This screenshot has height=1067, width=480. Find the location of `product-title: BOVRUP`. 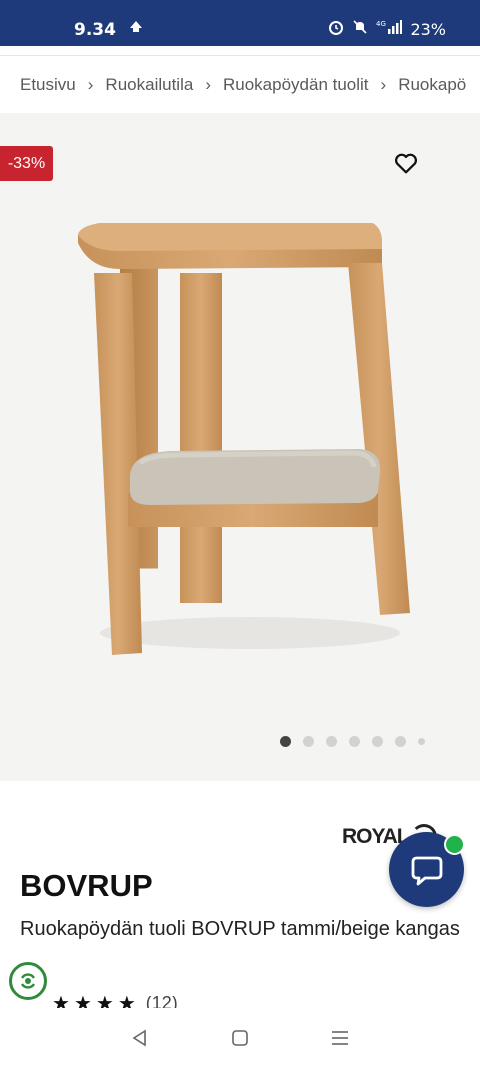

product-title: BOVRUP is located at coordinates (86, 885).